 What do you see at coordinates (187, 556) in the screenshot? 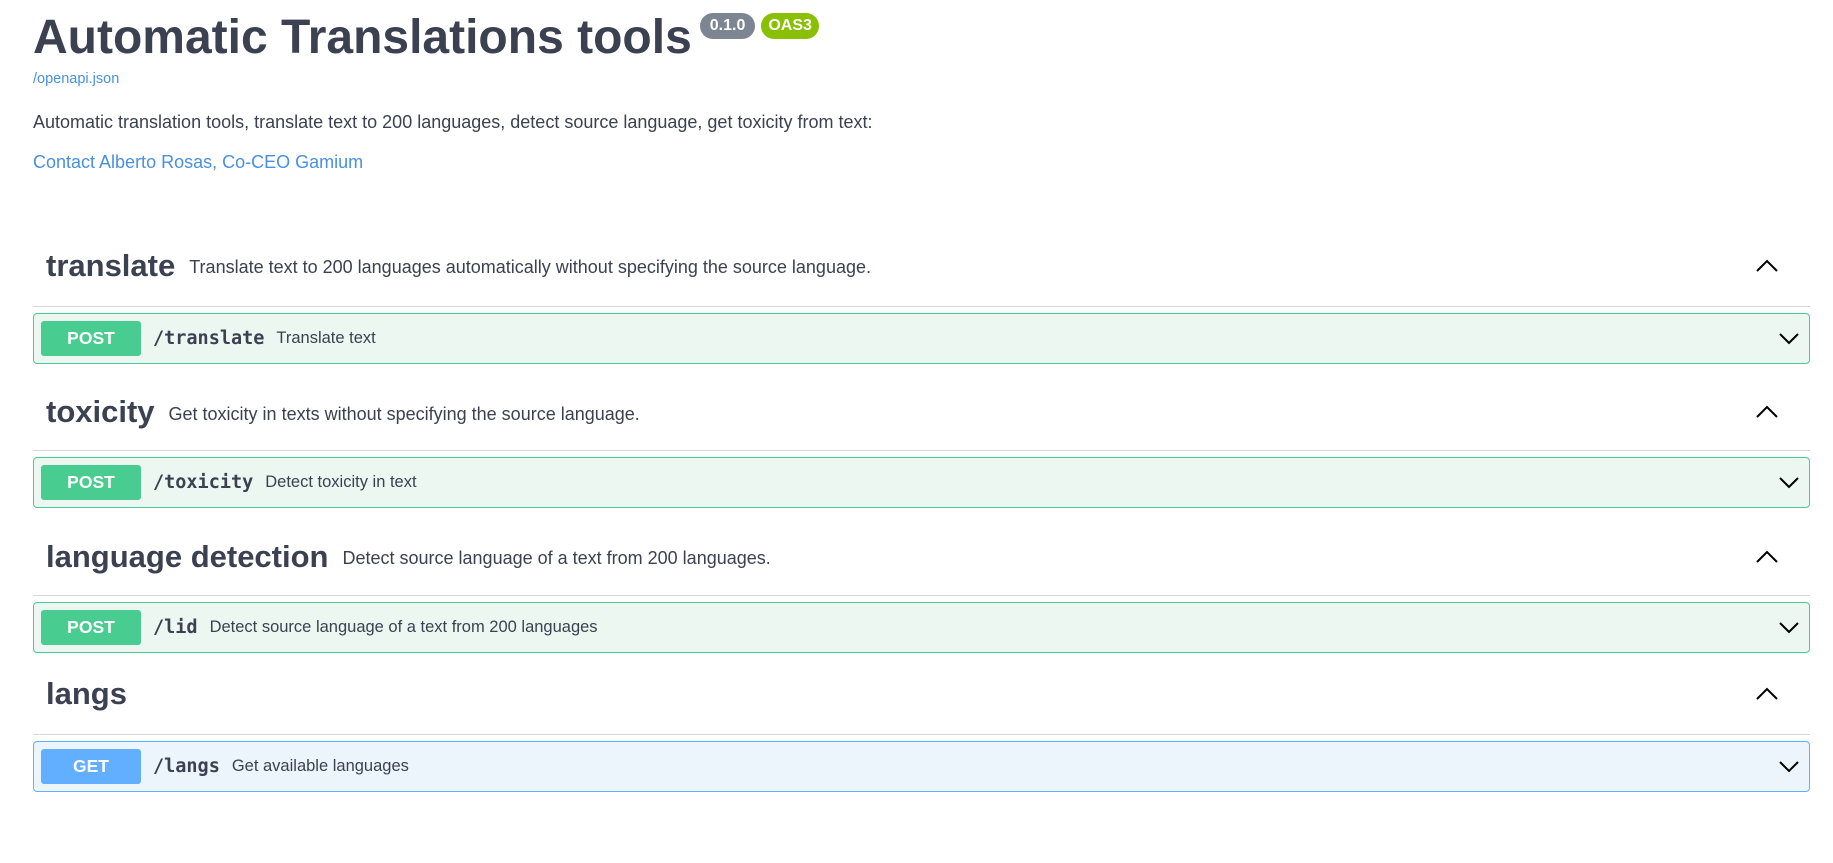
I see `tag-name: language detection` at bounding box center [187, 556].